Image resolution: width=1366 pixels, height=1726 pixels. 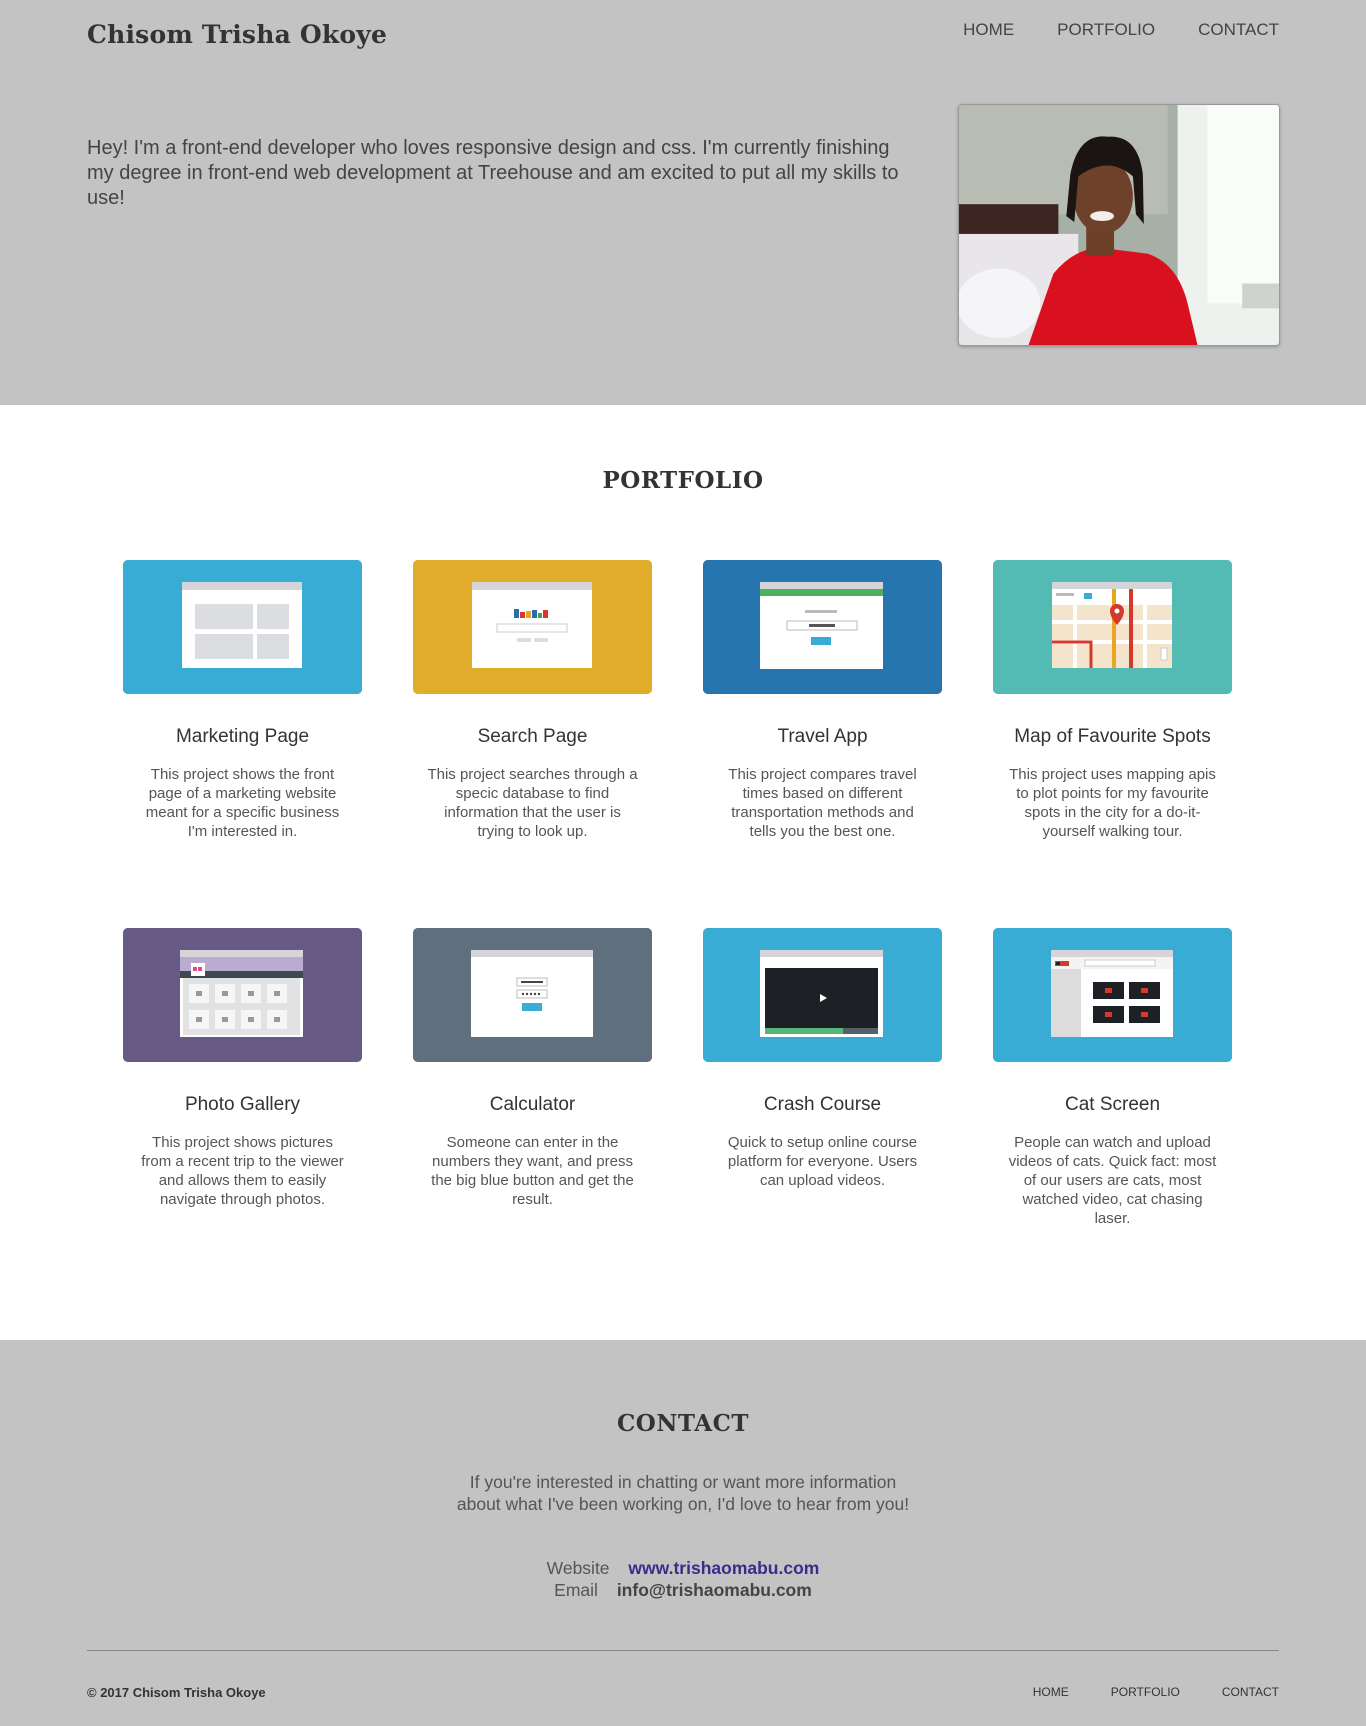 What do you see at coordinates (1119, 225) in the screenshot?
I see `profile-photo` at bounding box center [1119, 225].